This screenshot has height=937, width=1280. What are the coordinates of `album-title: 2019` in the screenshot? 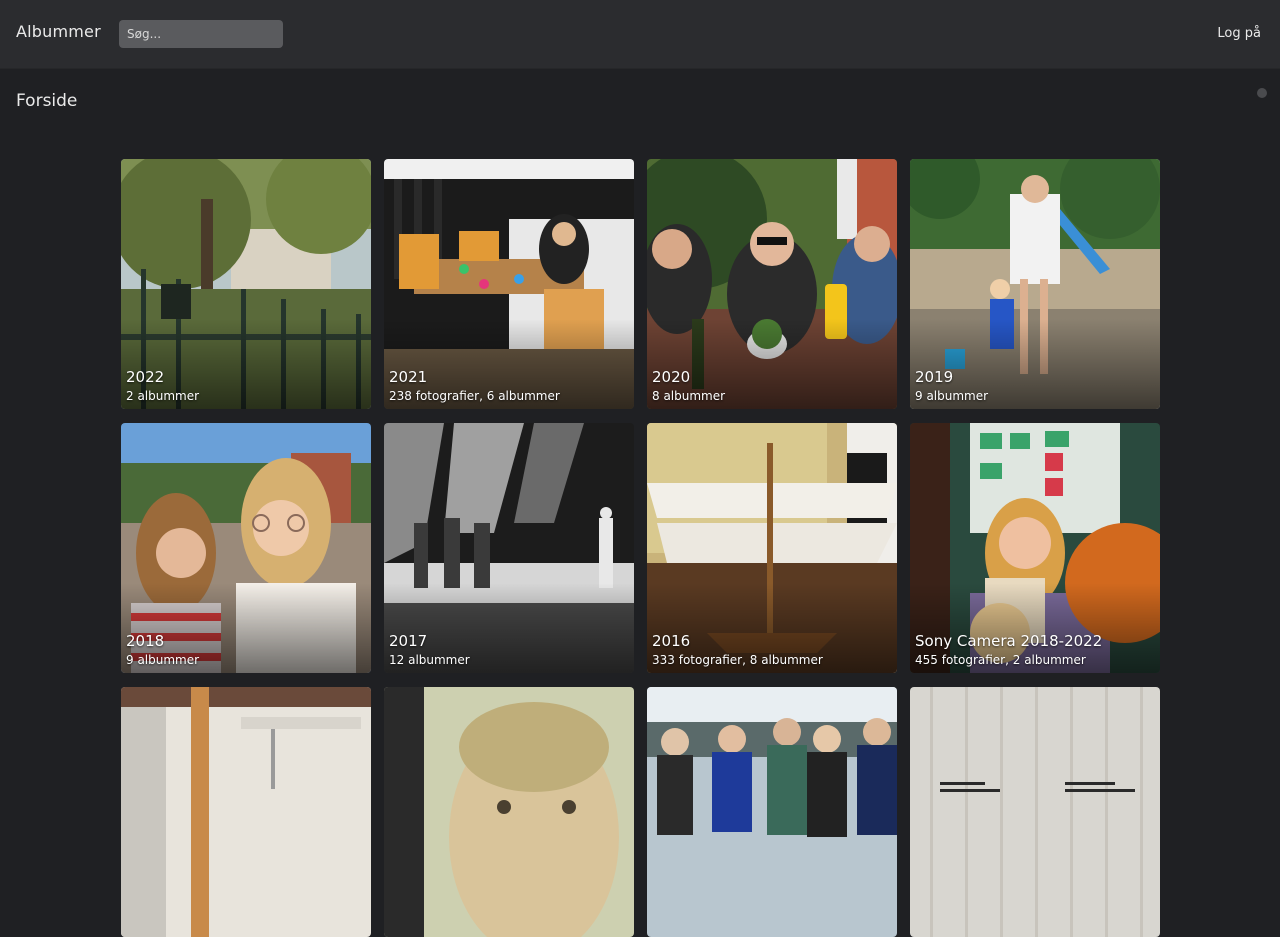 It's located at (934, 377).